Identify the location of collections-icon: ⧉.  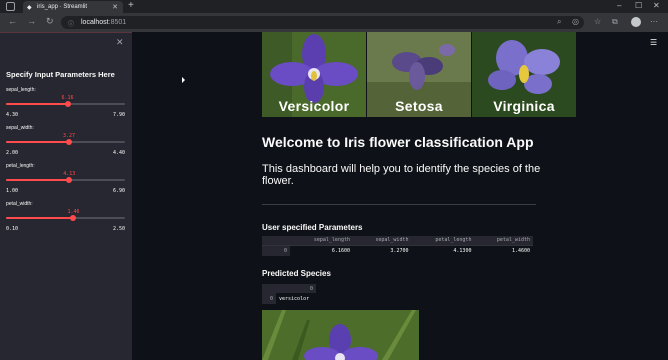
(615, 22).